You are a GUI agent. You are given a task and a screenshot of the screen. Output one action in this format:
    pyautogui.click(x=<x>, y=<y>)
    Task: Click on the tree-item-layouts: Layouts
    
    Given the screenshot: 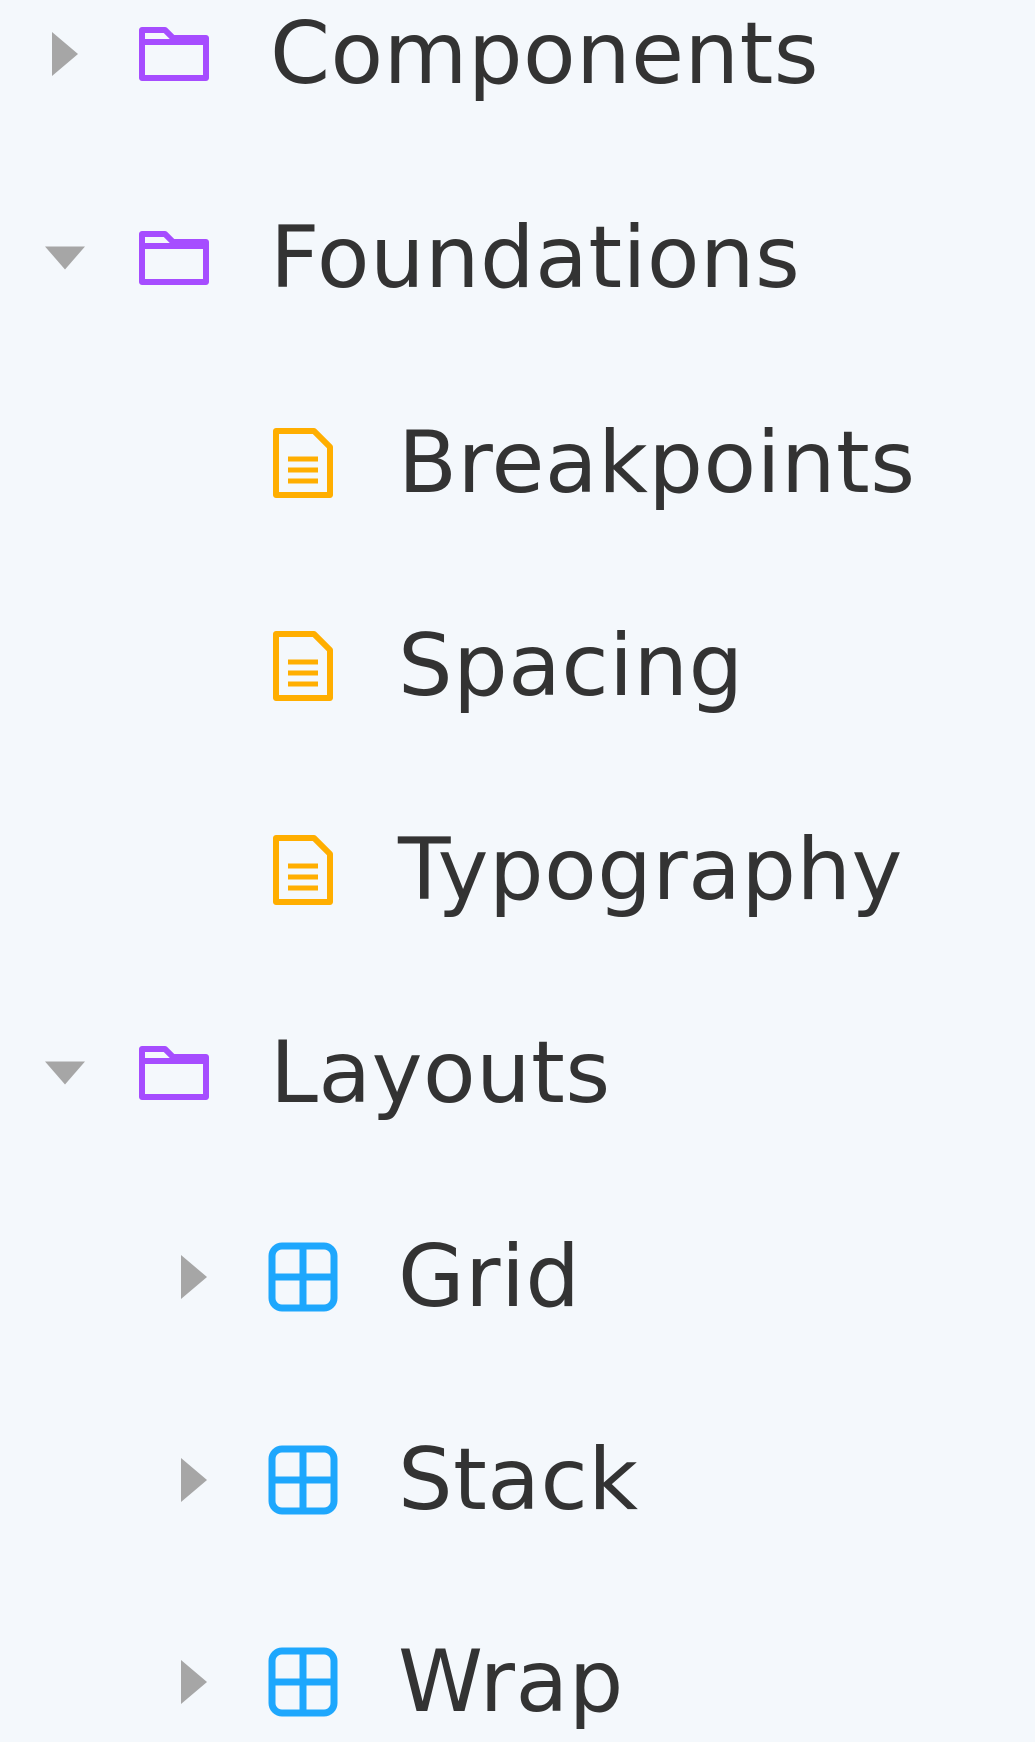 What is the action you would take?
    pyautogui.click(x=517, y=1073)
    